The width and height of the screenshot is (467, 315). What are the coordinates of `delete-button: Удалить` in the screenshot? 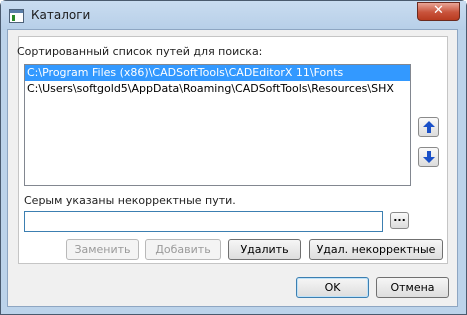 It's located at (264, 249).